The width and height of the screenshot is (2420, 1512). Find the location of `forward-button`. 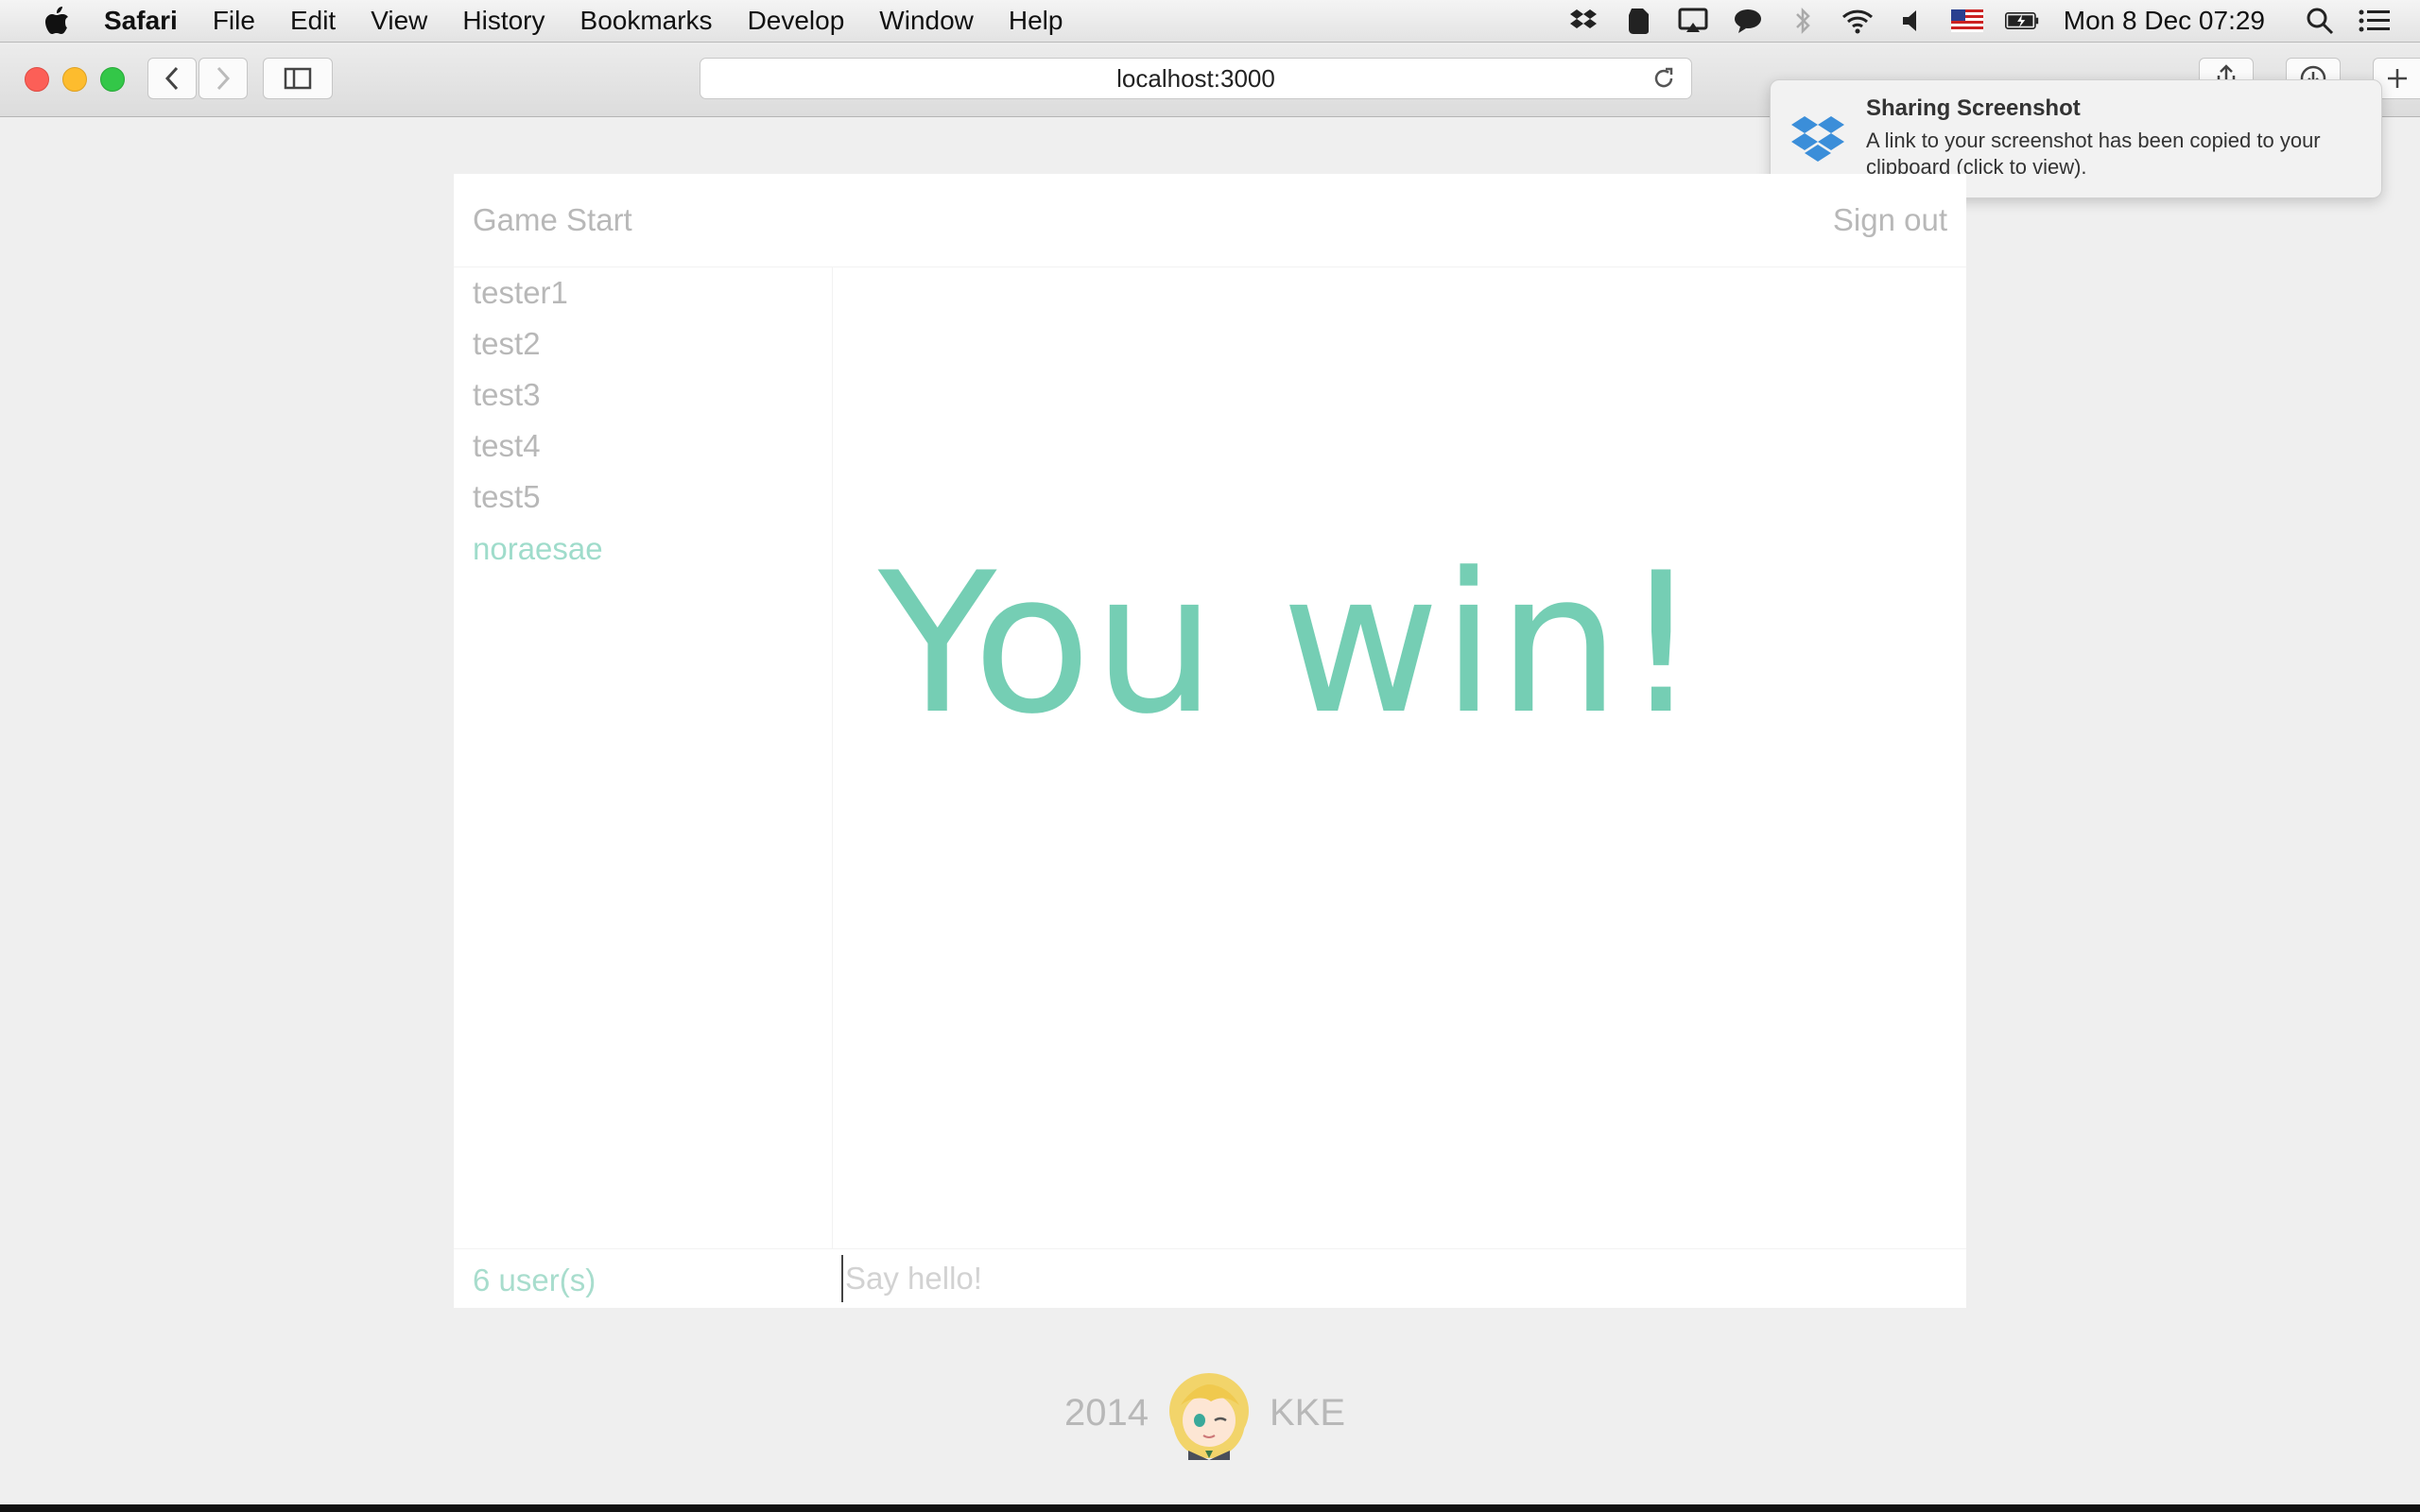

forward-button is located at coordinates (223, 78).